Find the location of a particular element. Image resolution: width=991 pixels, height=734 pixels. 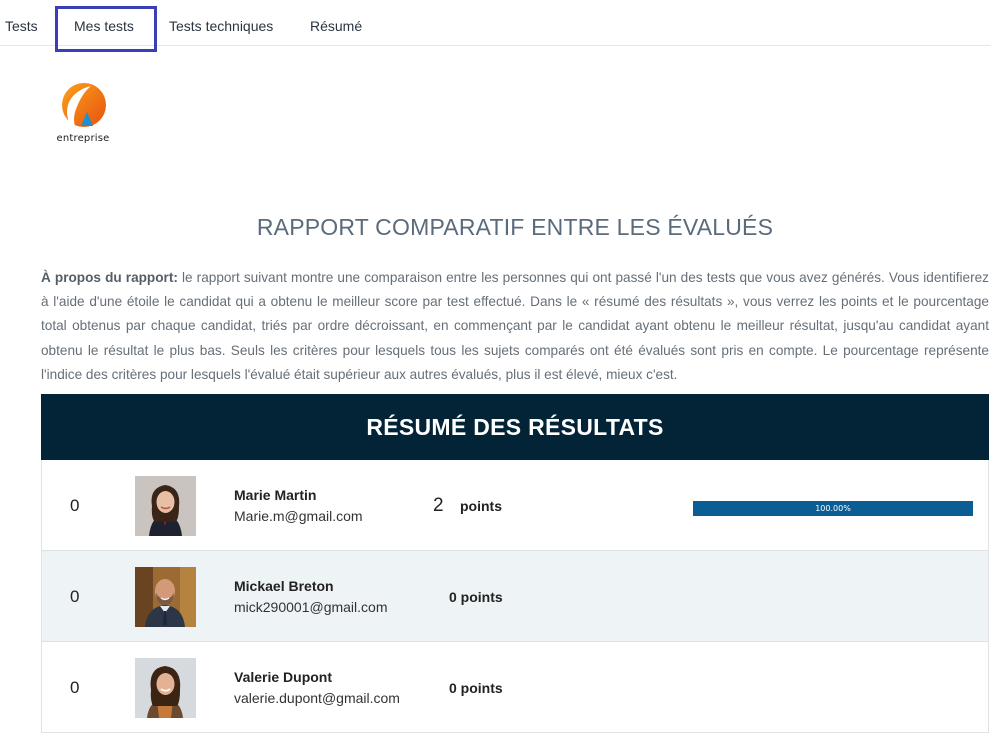

avatar-man-icon is located at coordinates (165, 597).